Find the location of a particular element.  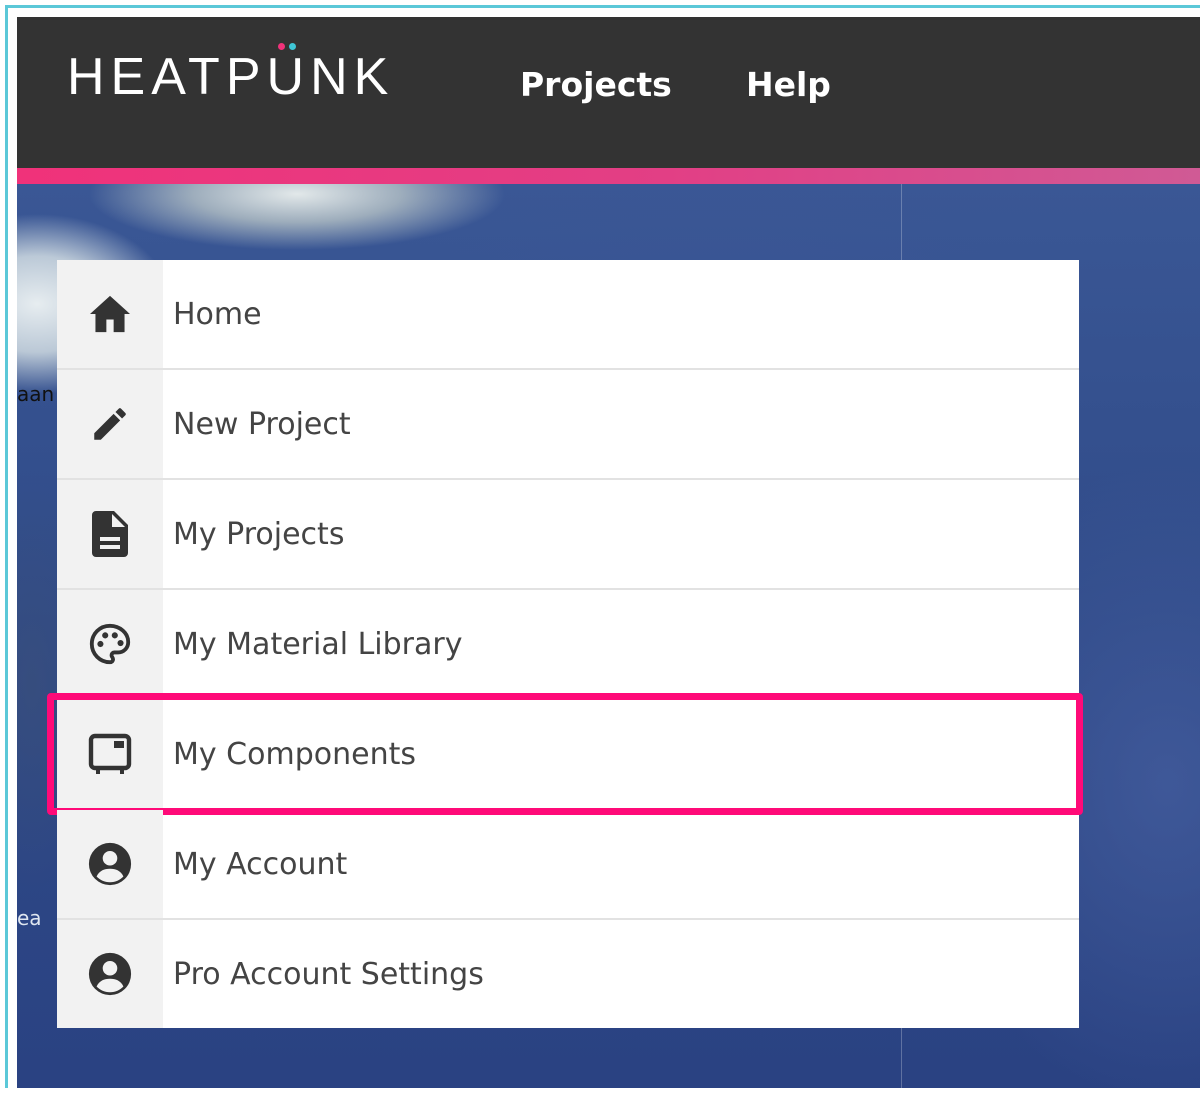

menu-item-my-material-library: My Material Library is located at coordinates (568, 645).